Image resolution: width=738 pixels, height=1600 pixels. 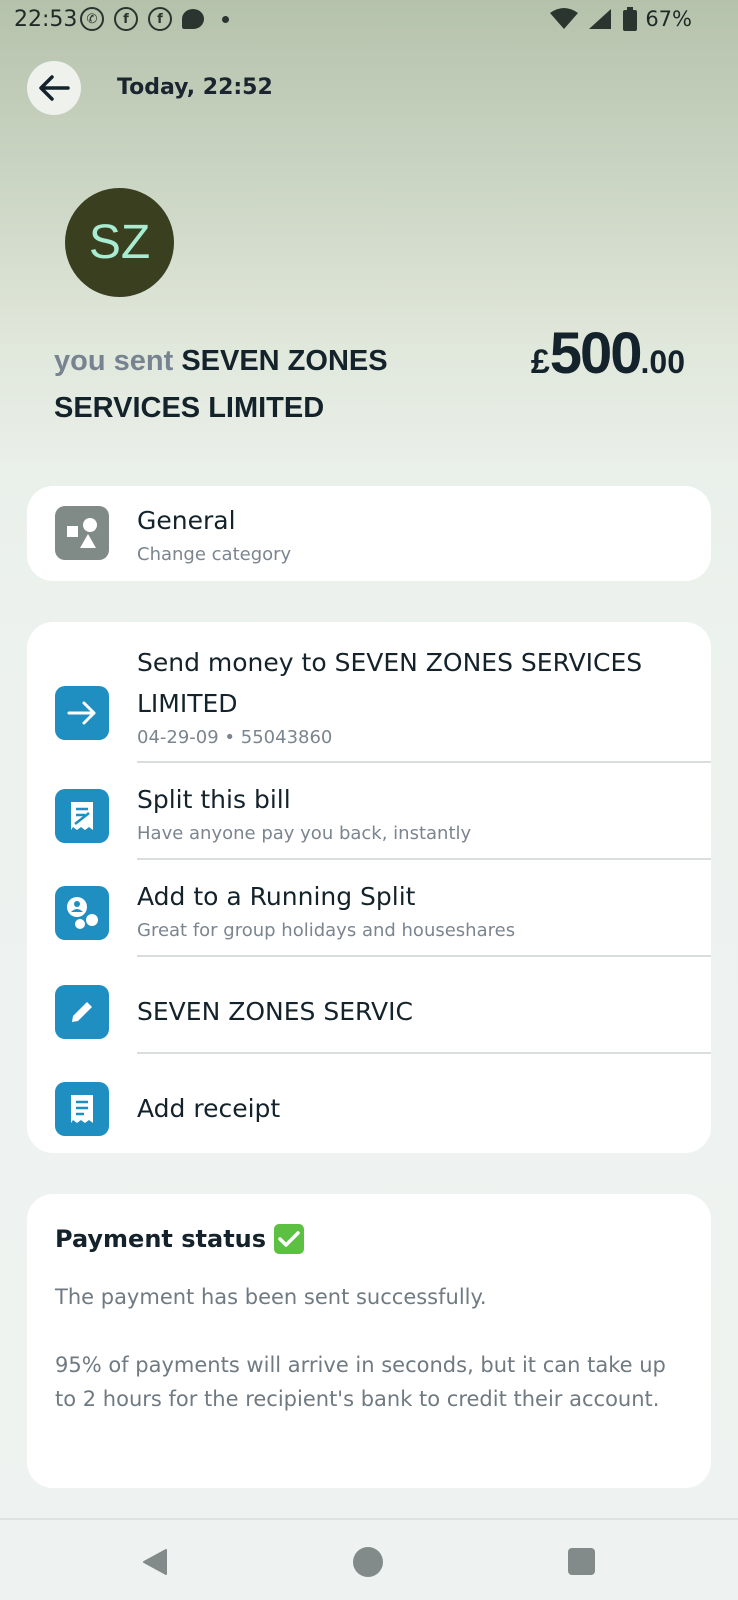 I want to click on transaction-amount: £500.00, so click(x=608, y=353).